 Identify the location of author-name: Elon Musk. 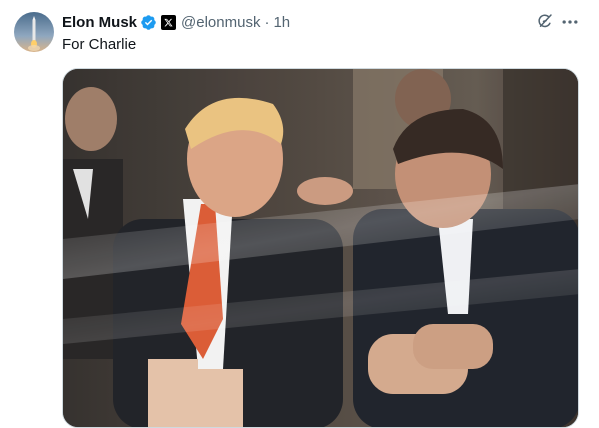
(99, 22).